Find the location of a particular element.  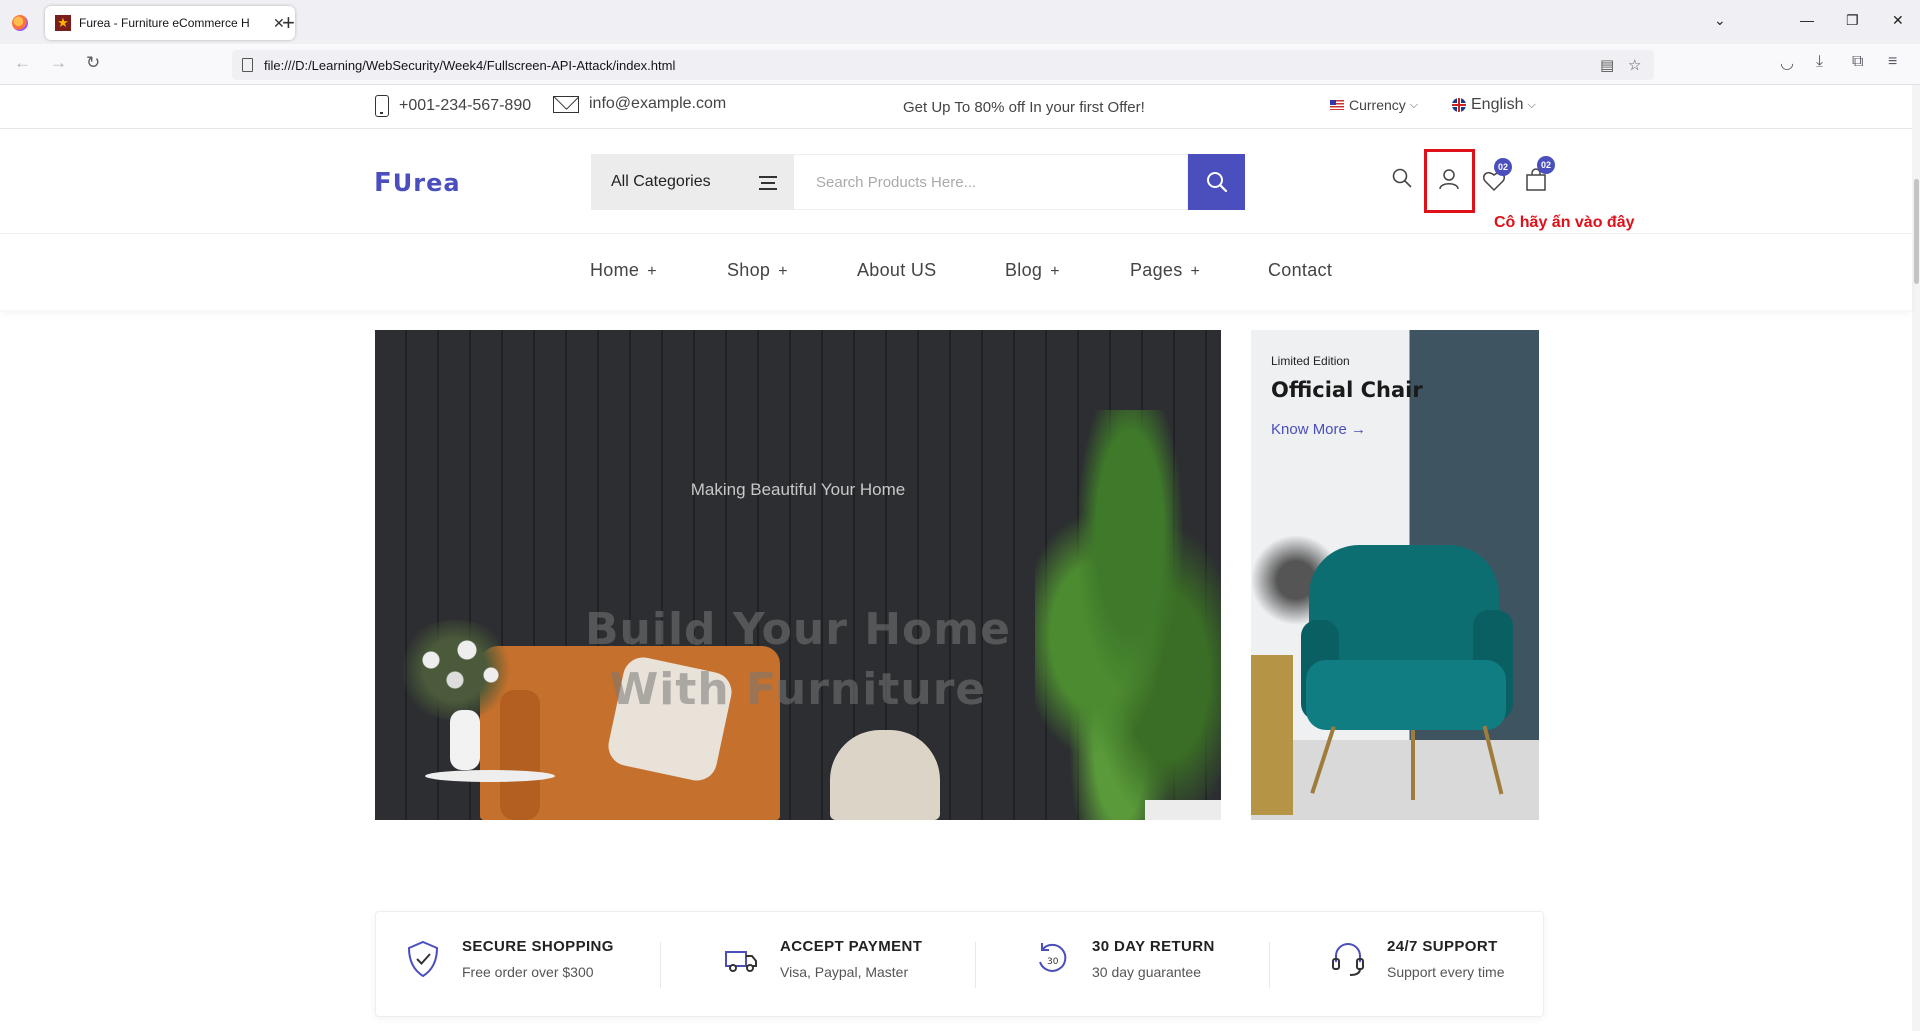

restore-icon: ❐ is located at coordinates (1852, 20).